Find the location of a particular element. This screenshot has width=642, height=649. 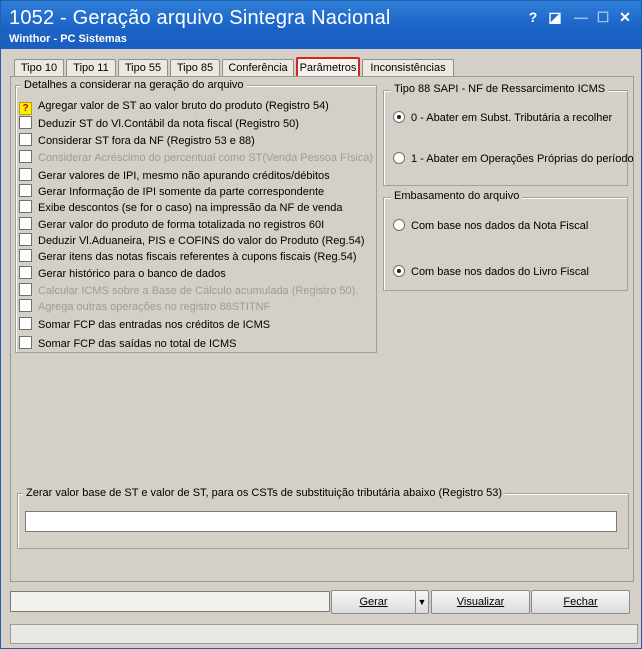

detalhes-option-14: Somar FCP das saídas no total de ICMS is located at coordinates (128, 344).